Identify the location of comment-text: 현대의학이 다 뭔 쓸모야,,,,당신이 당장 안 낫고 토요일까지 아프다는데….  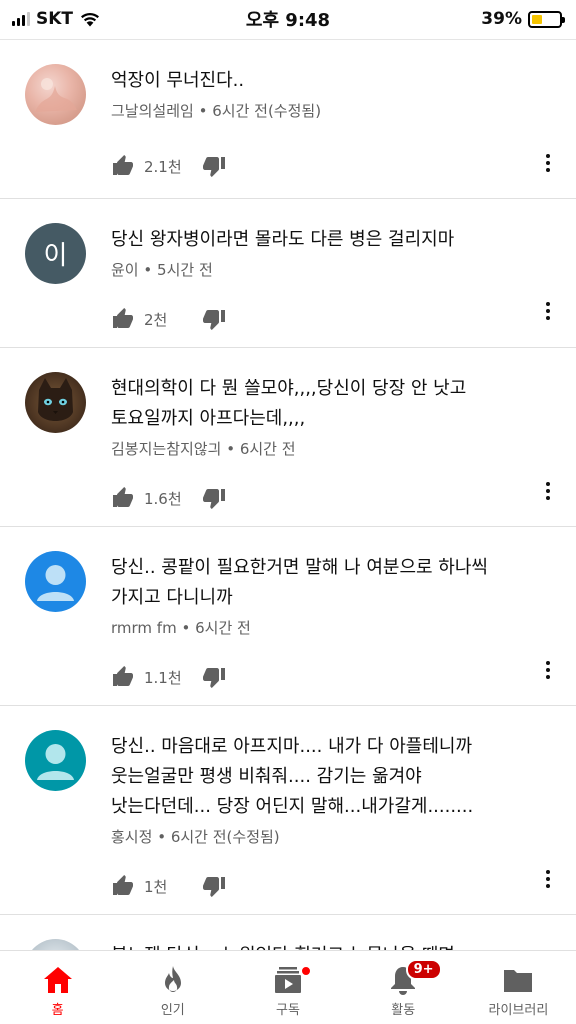
(289, 403).